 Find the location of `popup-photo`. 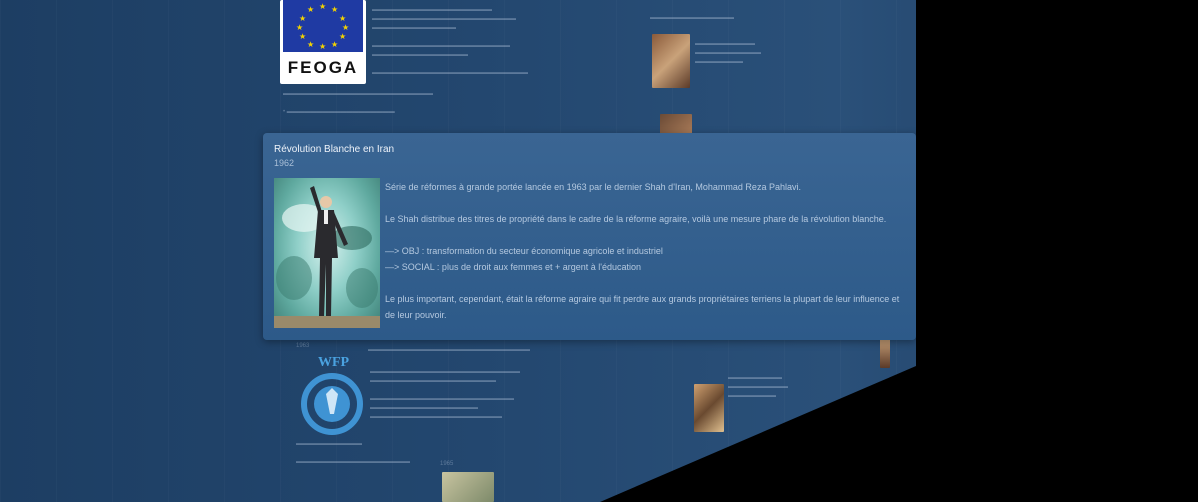

popup-photo is located at coordinates (327, 253).